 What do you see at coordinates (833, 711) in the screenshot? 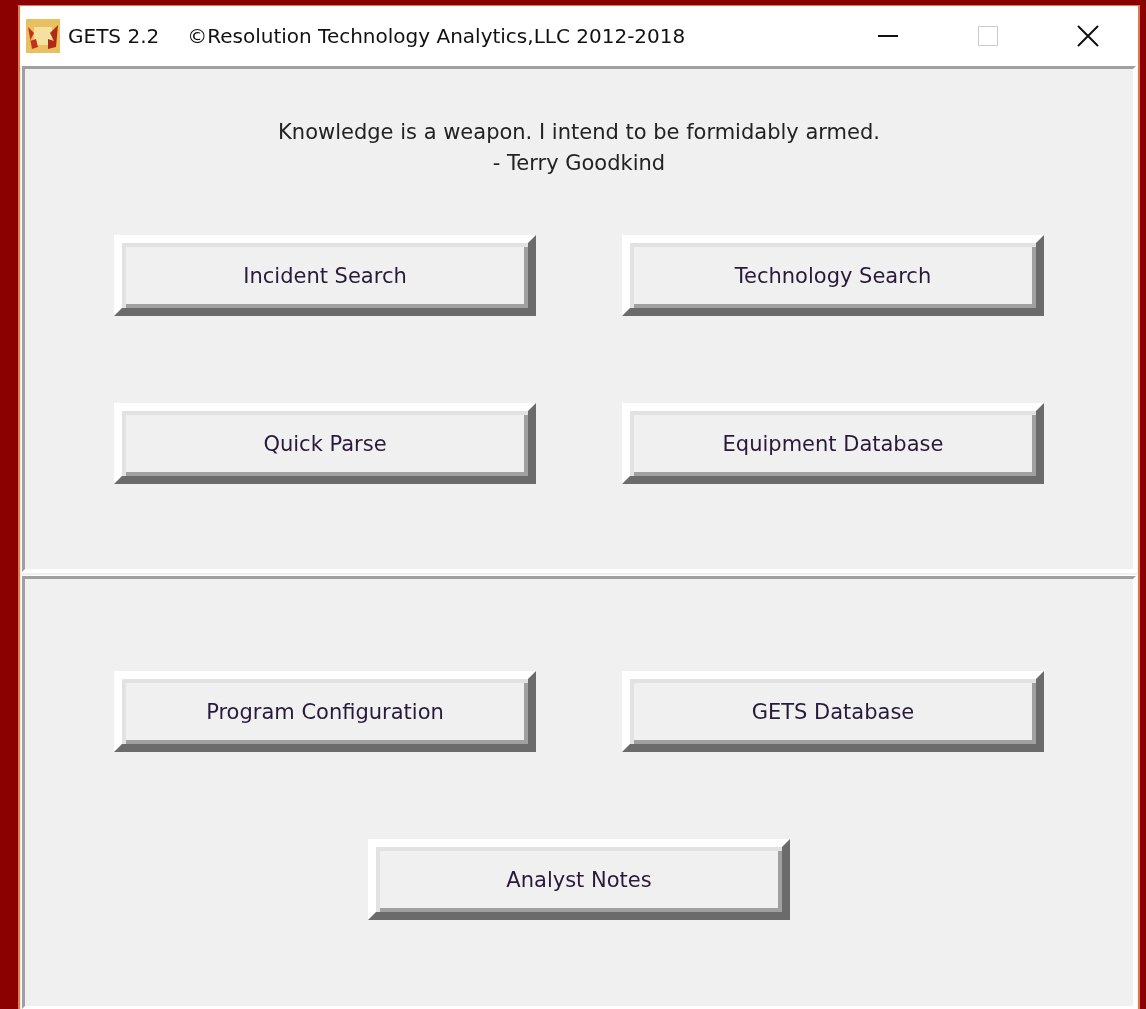
I see `menu-button: GETS Database` at bounding box center [833, 711].